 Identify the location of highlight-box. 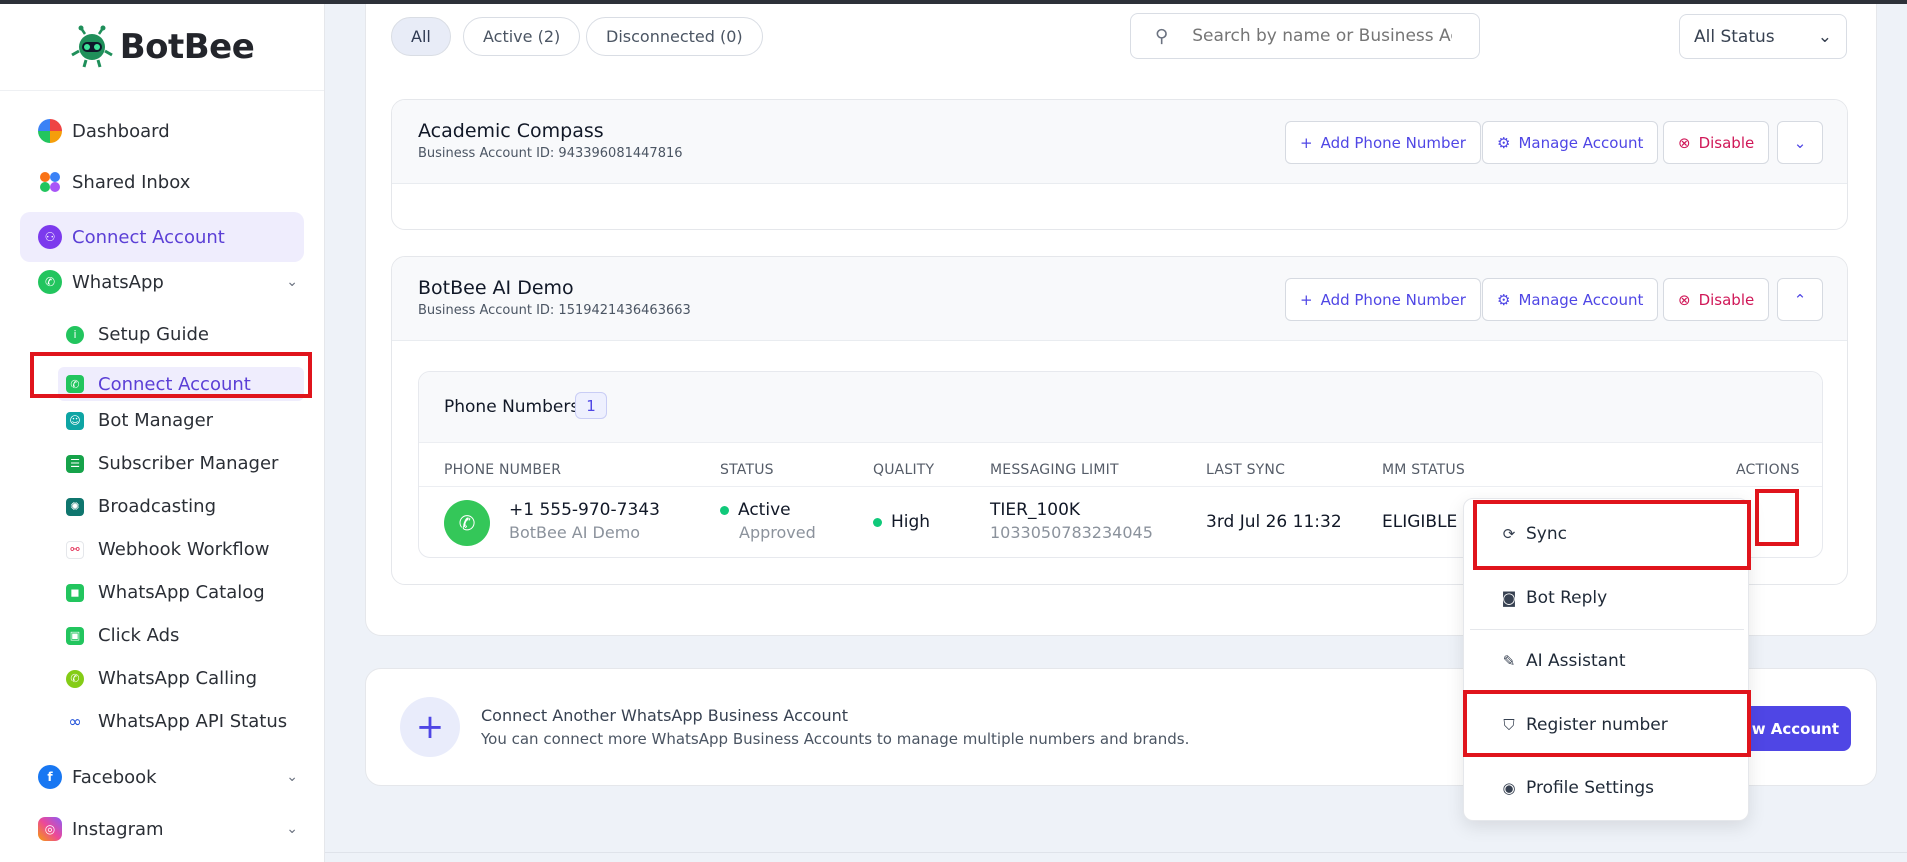
(1612, 535).